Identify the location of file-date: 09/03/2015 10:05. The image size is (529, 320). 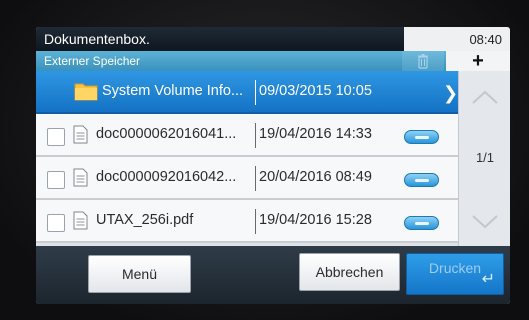
(315, 91).